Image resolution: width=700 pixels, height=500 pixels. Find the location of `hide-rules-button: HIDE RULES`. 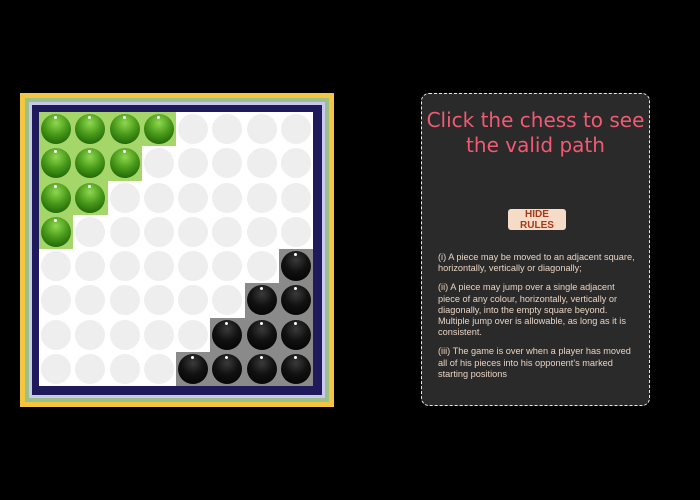

hide-rules-button: HIDE RULES is located at coordinates (537, 220).